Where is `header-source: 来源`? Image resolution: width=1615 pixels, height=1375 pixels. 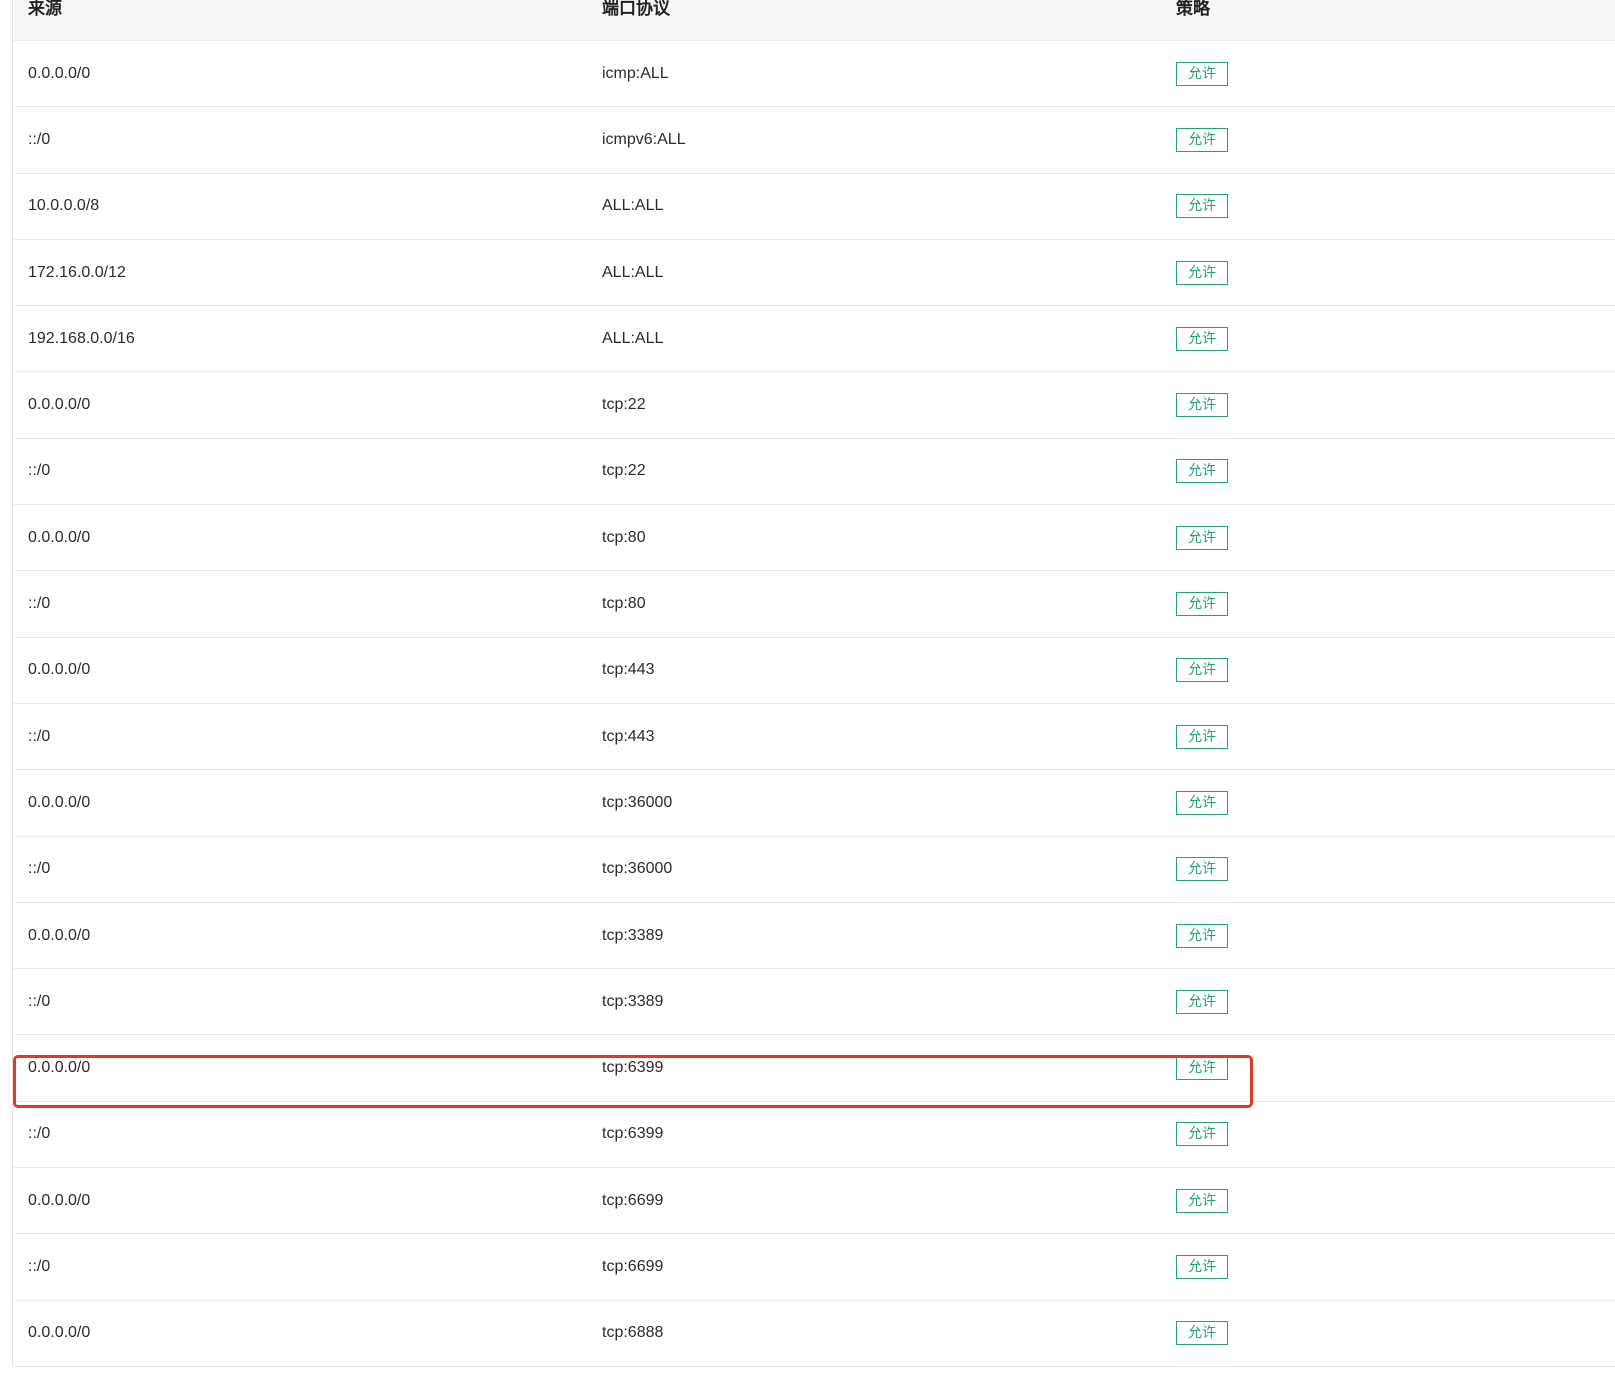
header-source: 来源 is located at coordinates (45, 9).